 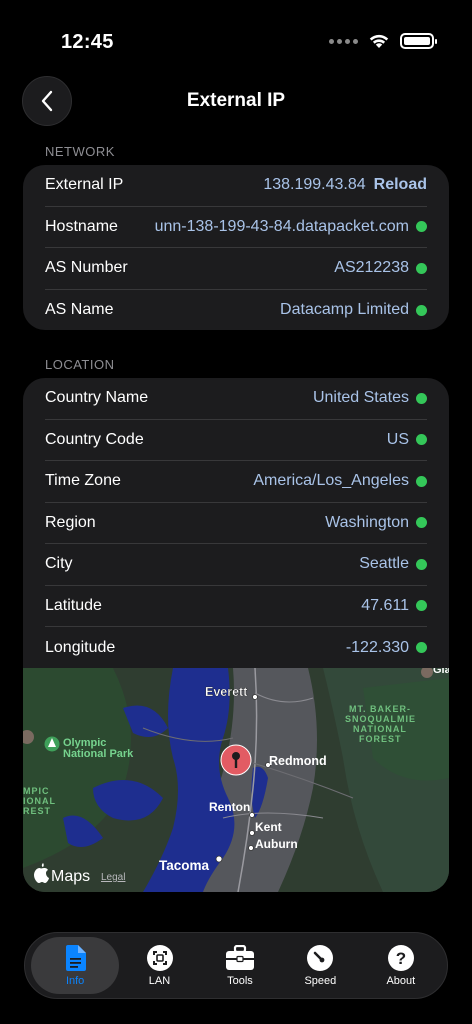 What do you see at coordinates (343, 41) in the screenshot?
I see `cellular-signal-icon` at bounding box center [343, 41].